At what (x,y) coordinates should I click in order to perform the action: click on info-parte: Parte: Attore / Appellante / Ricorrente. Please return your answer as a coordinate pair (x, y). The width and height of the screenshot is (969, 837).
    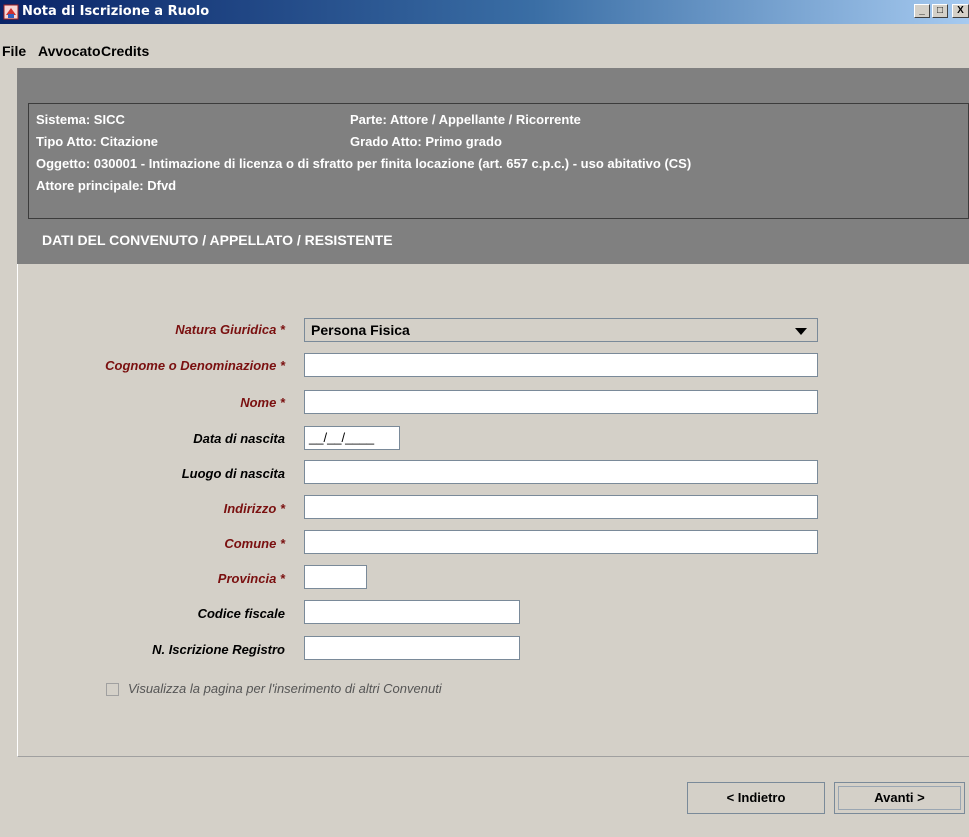
    Looking at the image, I should click on (465, 119).